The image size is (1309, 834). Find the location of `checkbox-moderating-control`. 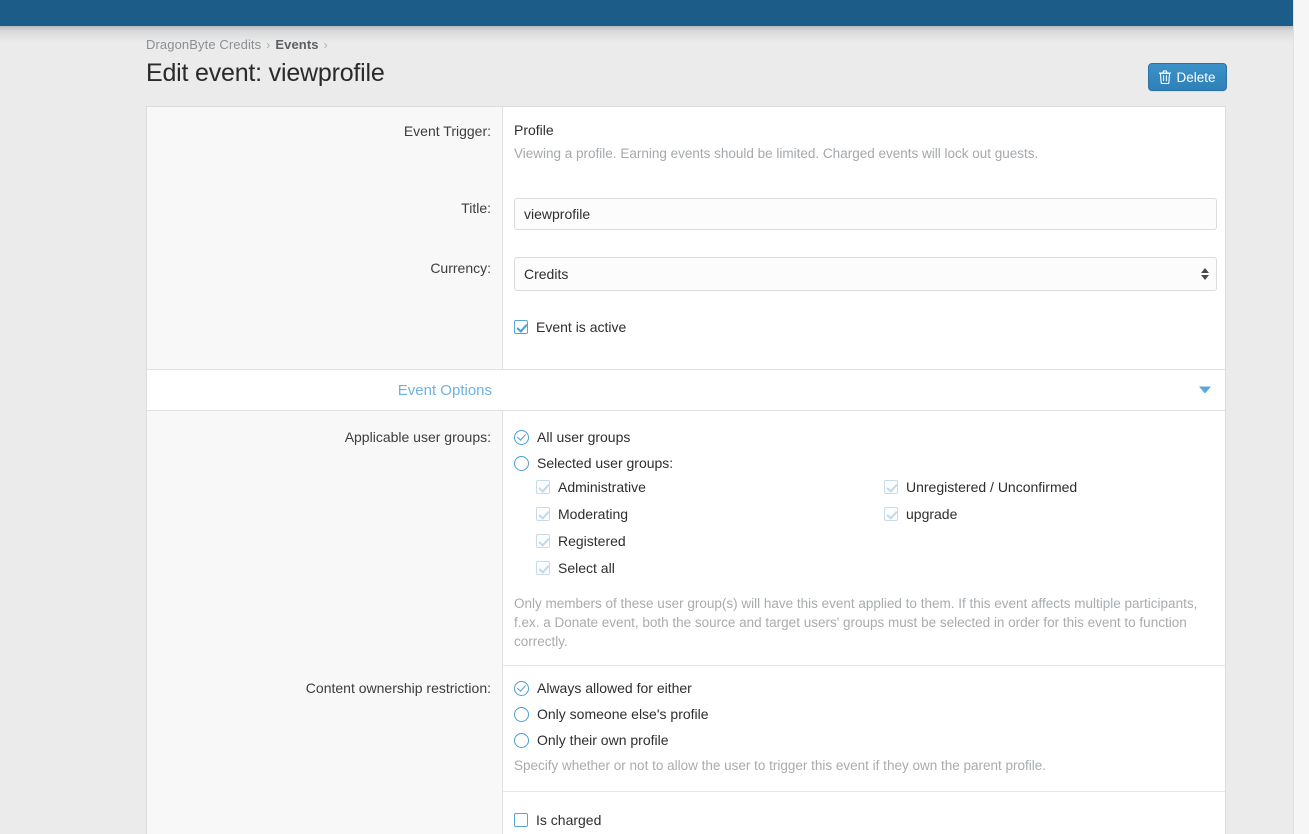

checkbox-moderating-control is located at coordinates (543, 514).